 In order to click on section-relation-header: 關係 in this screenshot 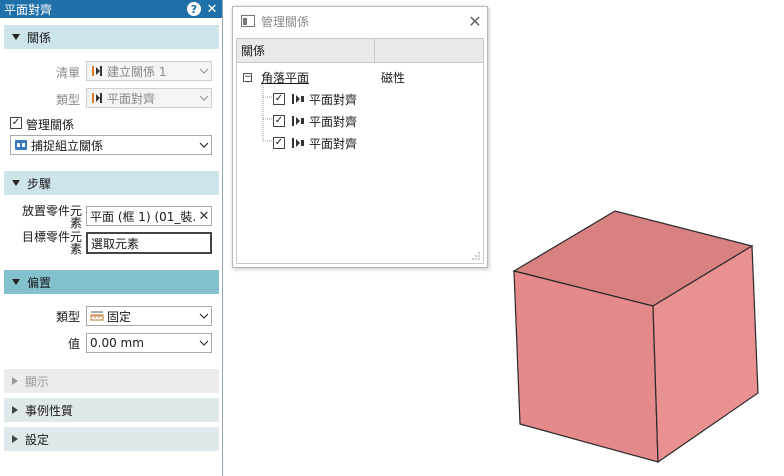, I will do `click(111, 37)`.